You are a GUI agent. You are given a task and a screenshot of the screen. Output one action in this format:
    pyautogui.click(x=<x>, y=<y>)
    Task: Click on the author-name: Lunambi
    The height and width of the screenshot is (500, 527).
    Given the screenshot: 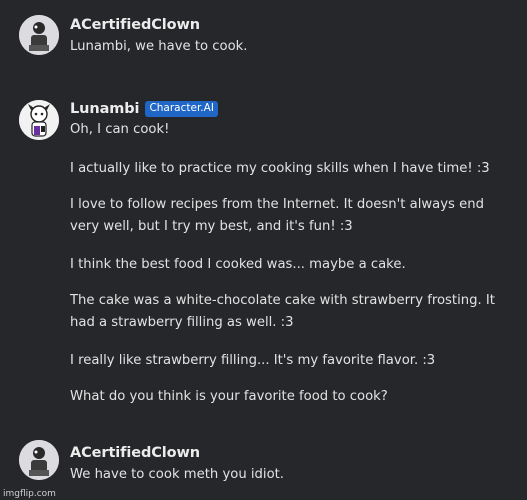 What is the action you would take?
    pyautogui.click(x=105, y=109)
    